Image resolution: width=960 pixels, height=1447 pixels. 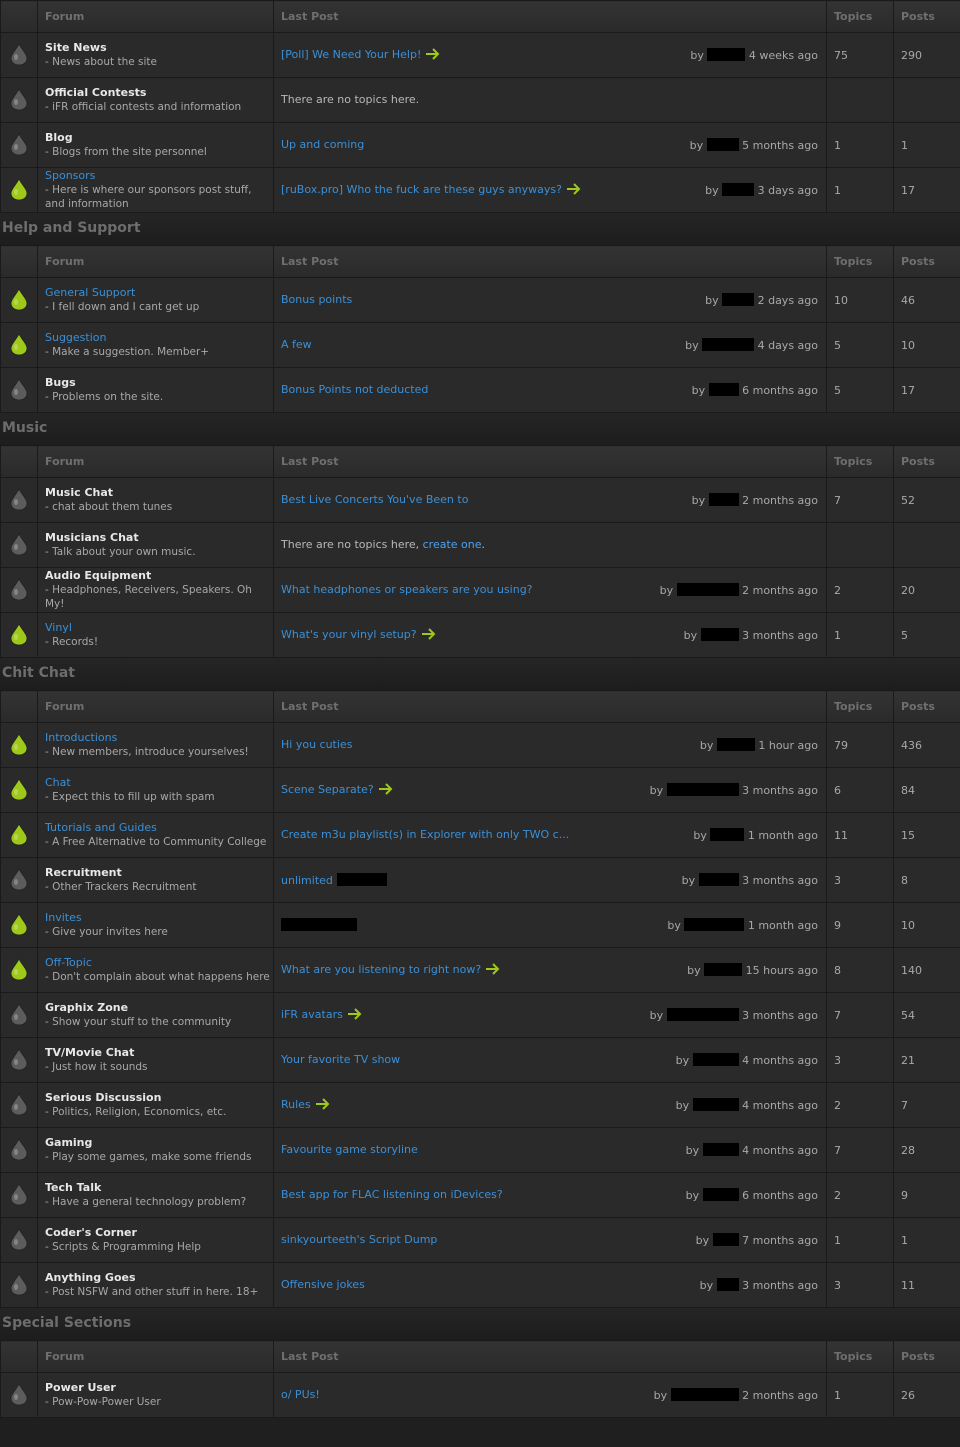 I want to click on create-one-link: create one, so click(x=452, y=544).